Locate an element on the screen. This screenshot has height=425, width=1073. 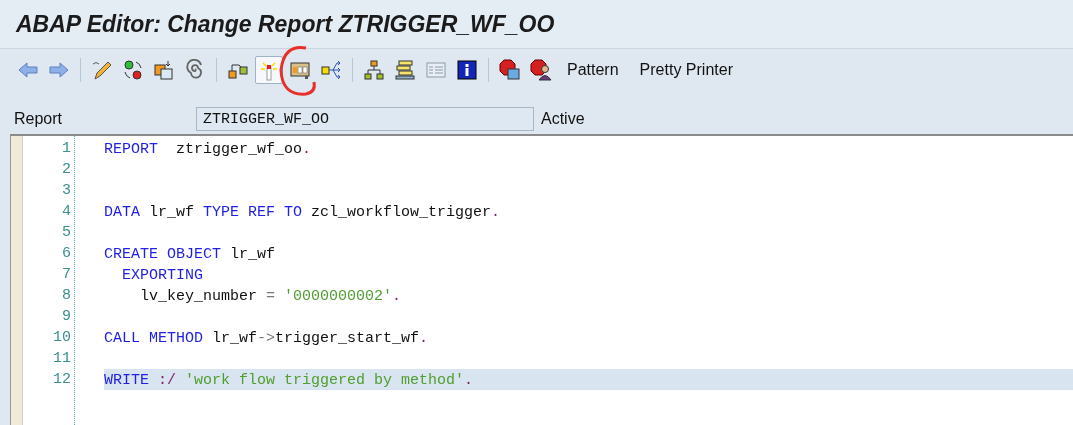
line-number: 7 is located at coordinates (66, 275).